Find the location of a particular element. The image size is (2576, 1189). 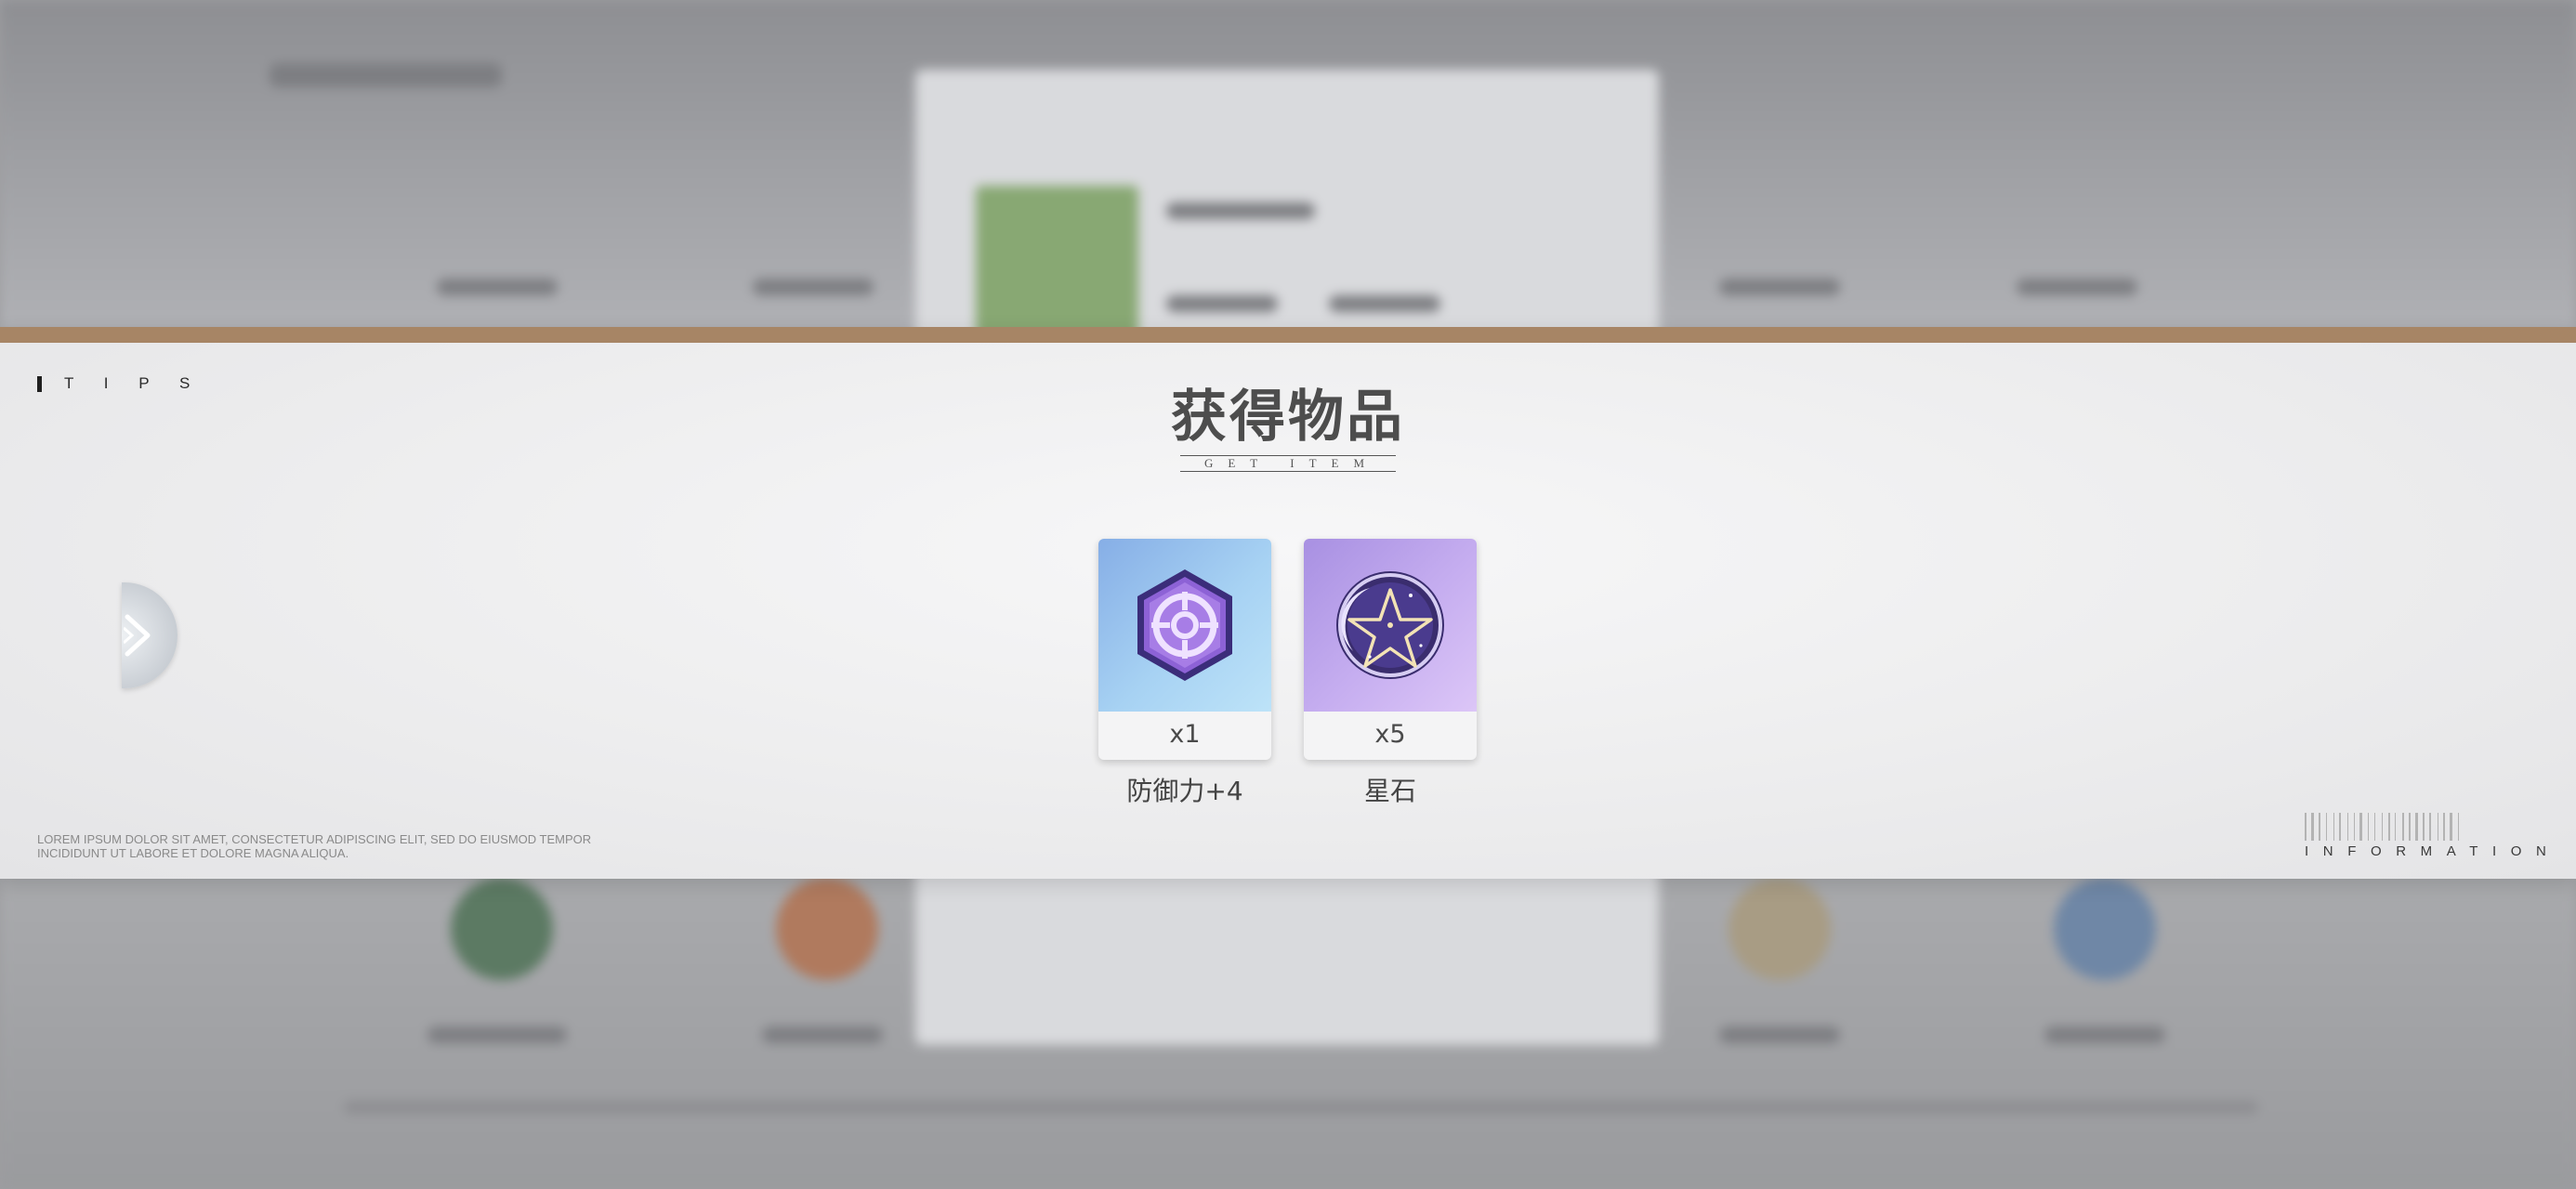

tips-header: T I P S is located at coordinates (120, 384).